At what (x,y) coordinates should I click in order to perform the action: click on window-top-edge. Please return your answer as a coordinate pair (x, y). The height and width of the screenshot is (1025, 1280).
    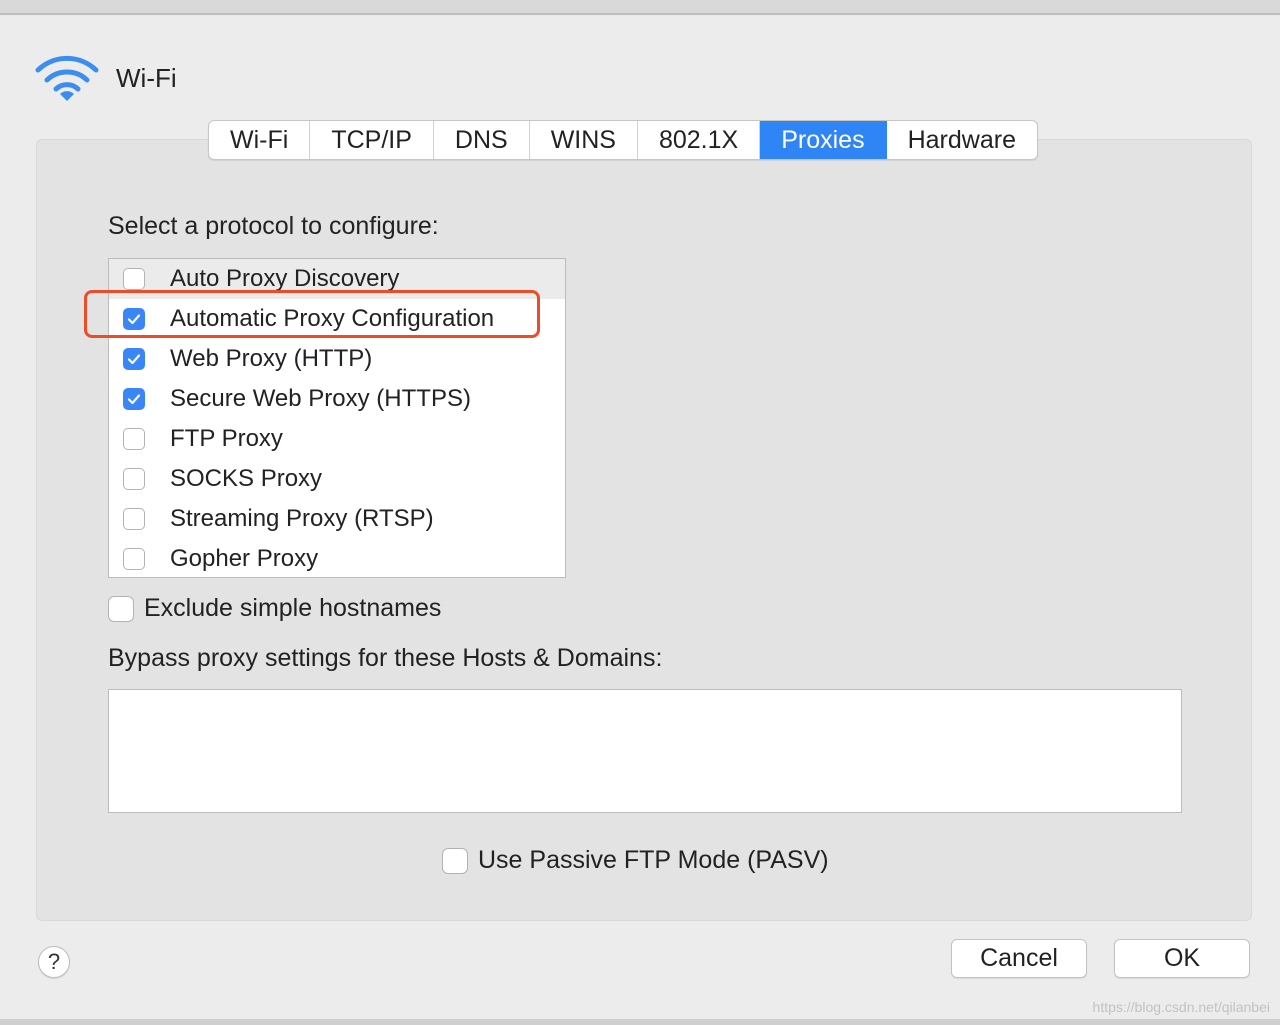
    Looking at the image, I should click on (640, 7).